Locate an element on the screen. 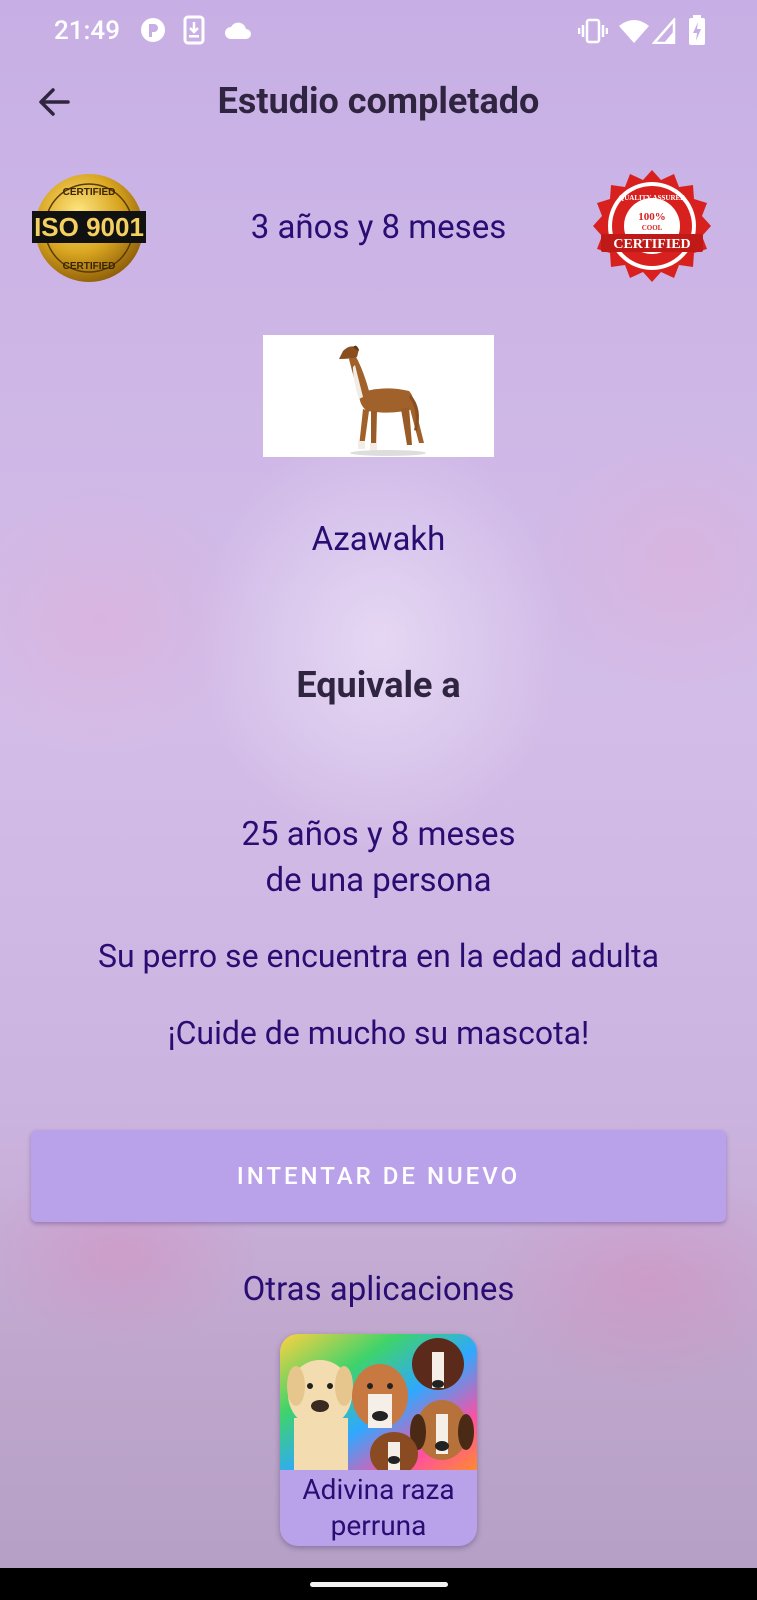 The image size is (757, 1600). app-card-label-line1: Adivina raza is located at coordinates (378, 1489).